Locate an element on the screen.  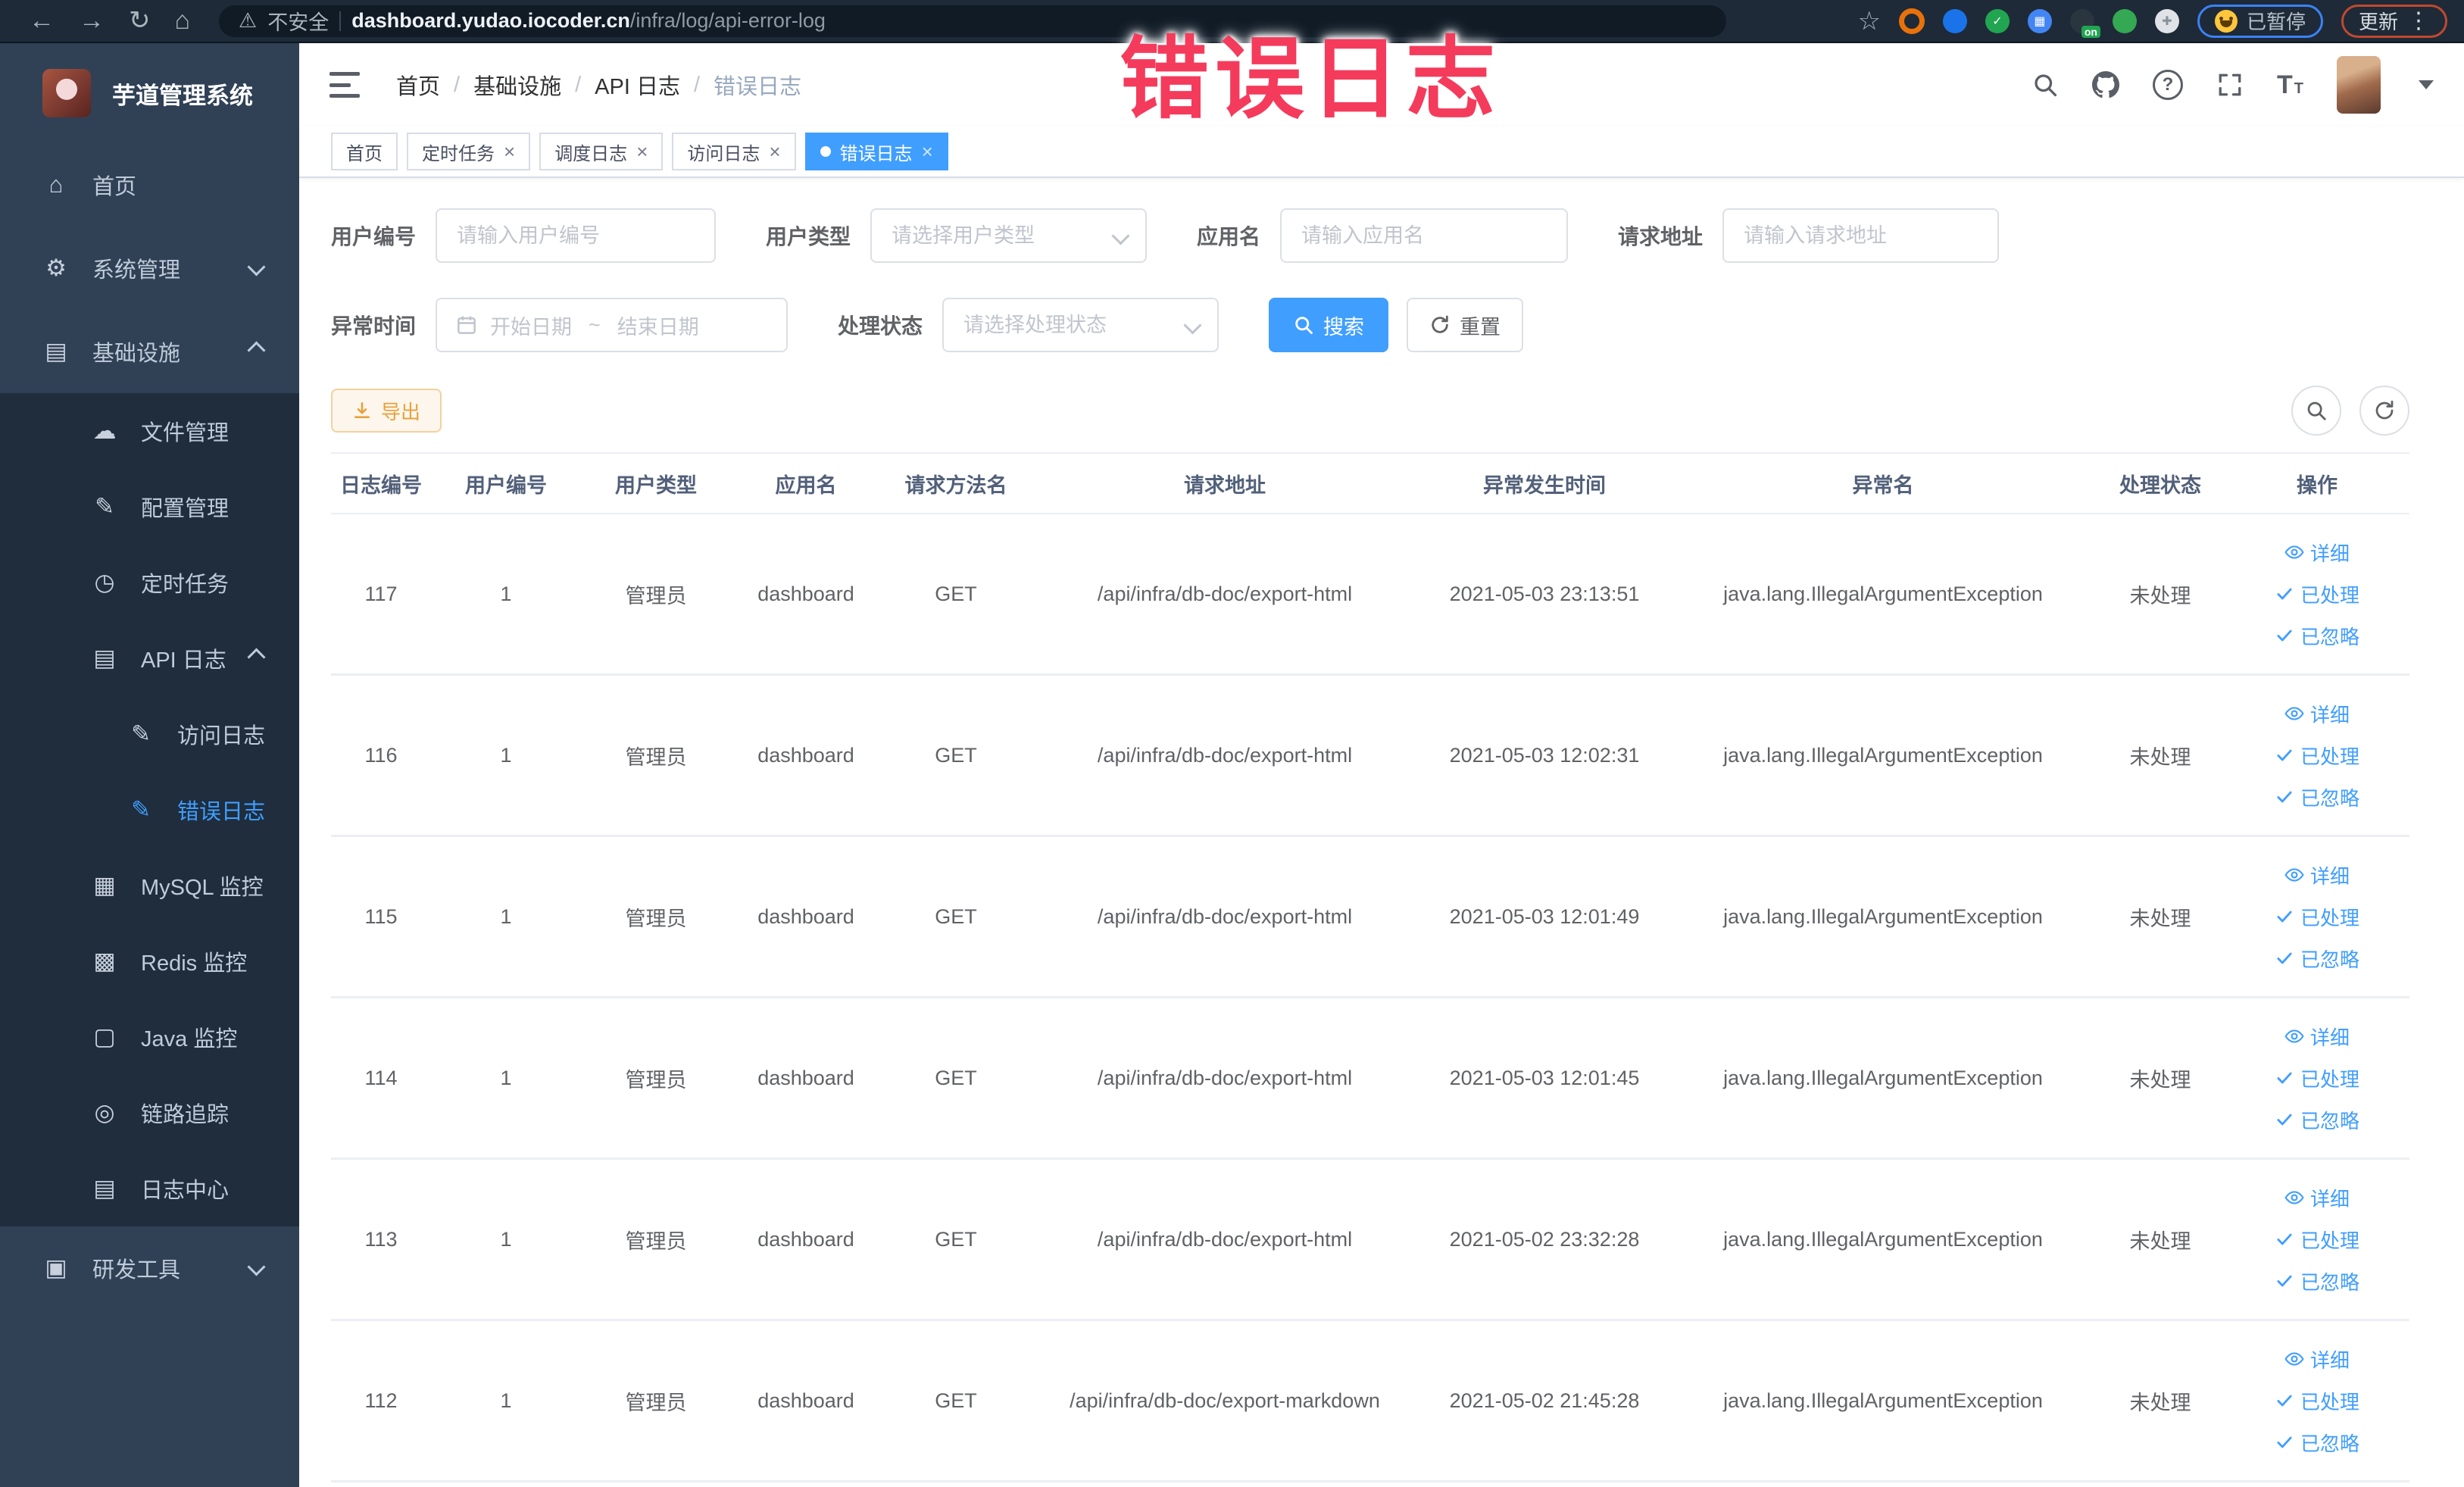
fullscreen-icon is located at coordinates (2230, 84).